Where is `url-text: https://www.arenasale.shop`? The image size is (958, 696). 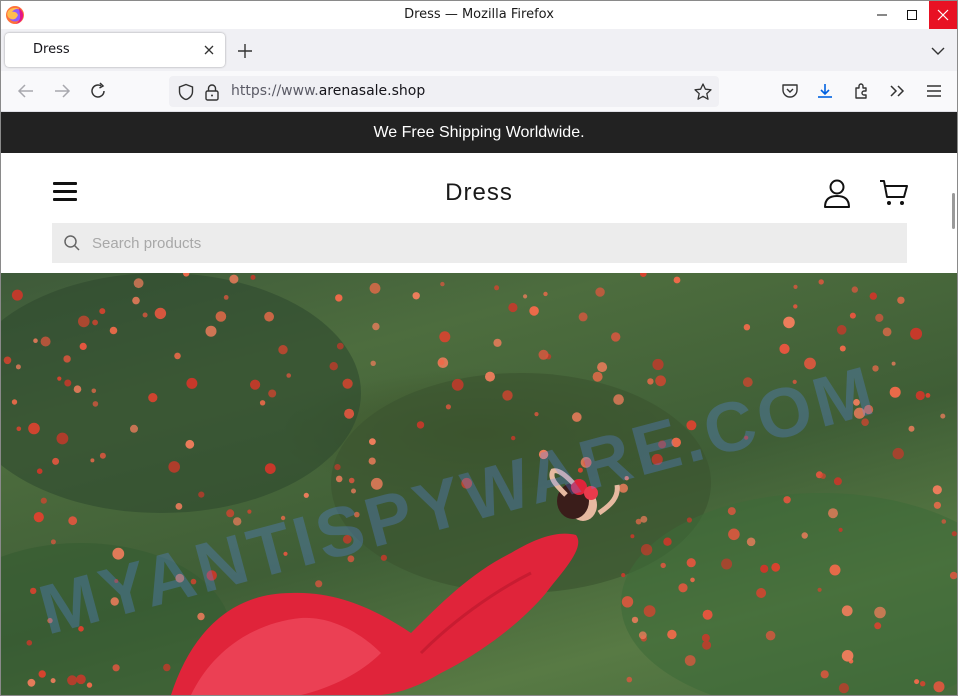
url-text: https://www.arenasale.shop is located at coordinates (328, 91).